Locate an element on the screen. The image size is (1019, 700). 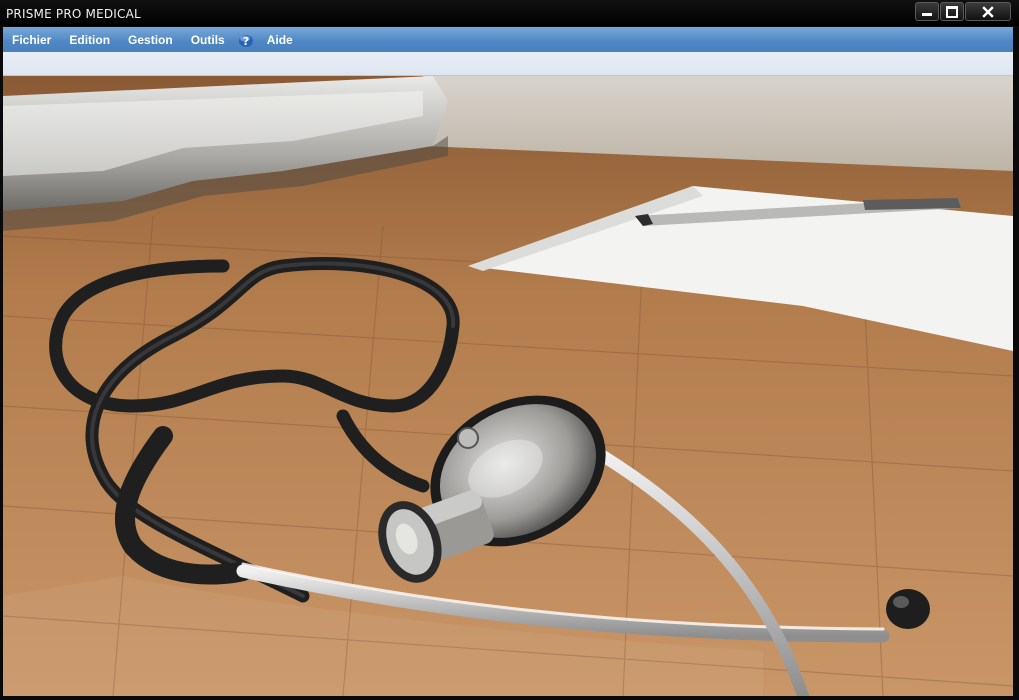
close-button is located at coordinates (988, 11).